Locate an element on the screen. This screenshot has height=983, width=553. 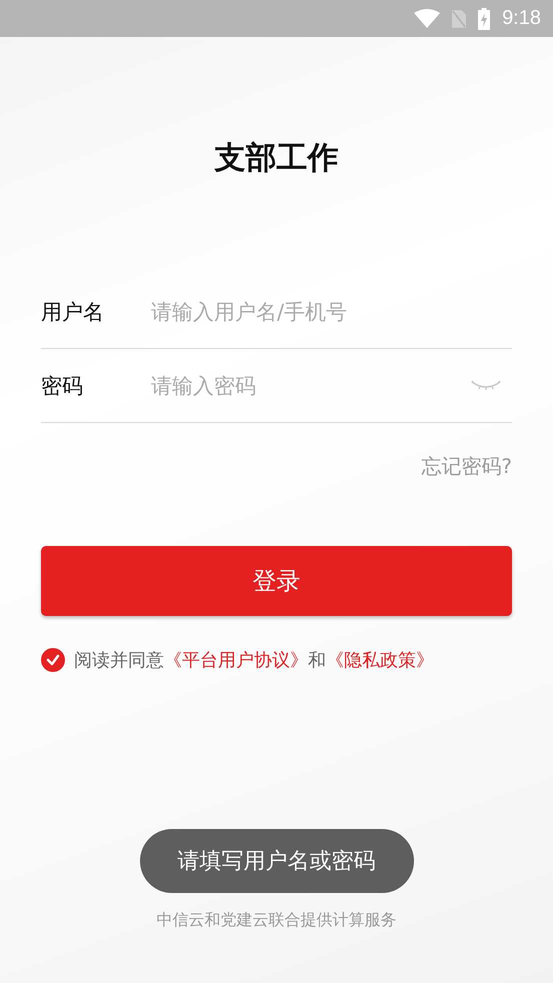
agreement-checkbox is located at coordinates (53, 660).